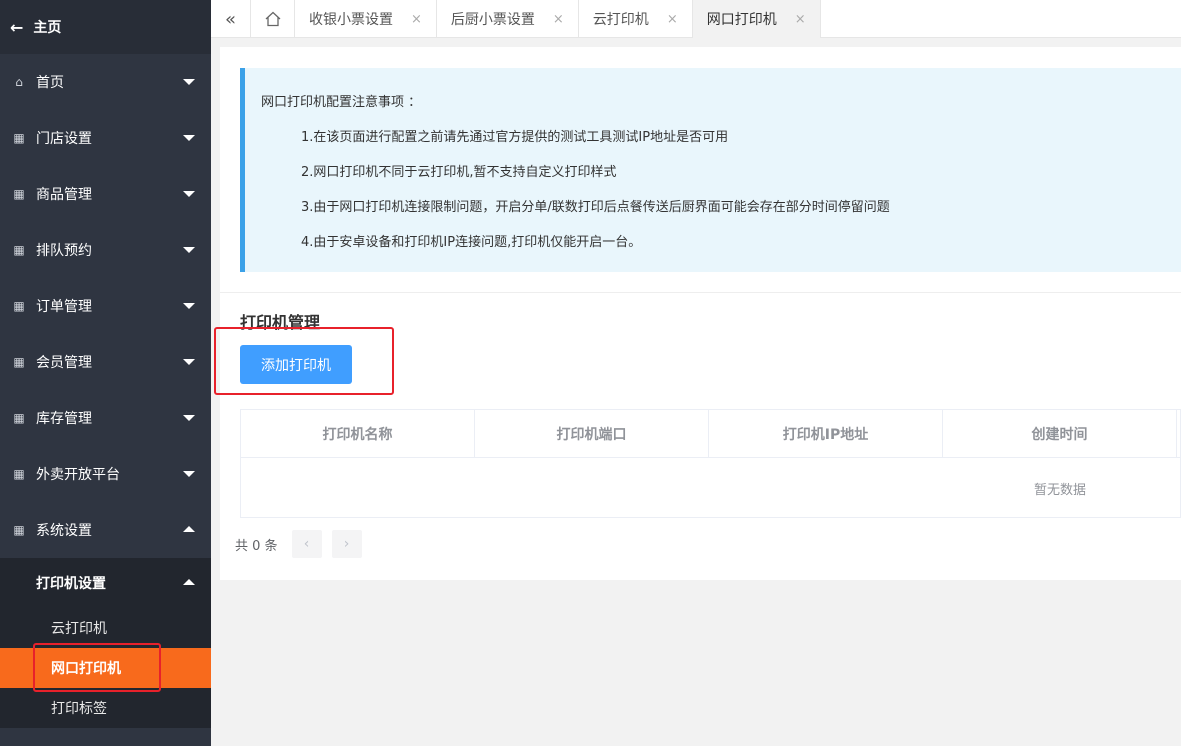 The width and height of the screenshot is (1181, 746). What do you see at coordinates (19, 82) in the screenshot?
I see `house-icon: ⌂` at bounding box center [19, 82].